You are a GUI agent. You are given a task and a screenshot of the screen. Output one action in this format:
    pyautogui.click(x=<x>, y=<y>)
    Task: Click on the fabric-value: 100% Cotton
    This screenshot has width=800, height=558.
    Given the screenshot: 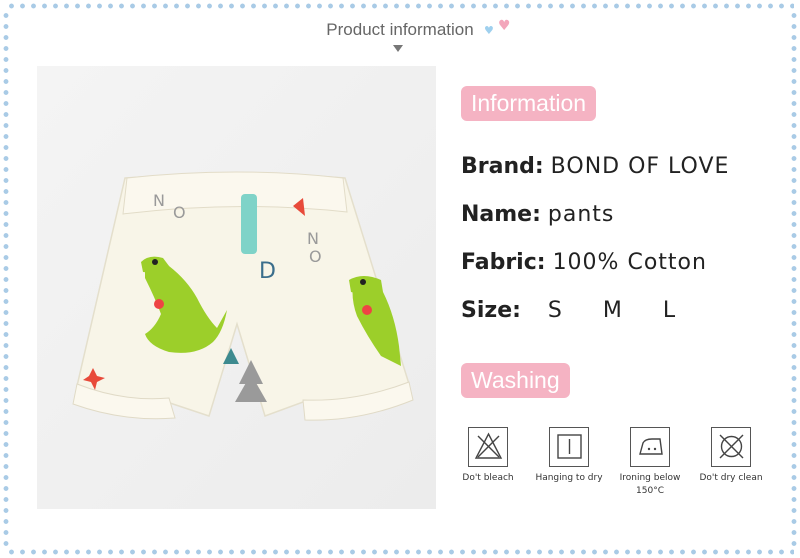 What is the action you would take?
    pyautogui.click(x=629, y=262)
    